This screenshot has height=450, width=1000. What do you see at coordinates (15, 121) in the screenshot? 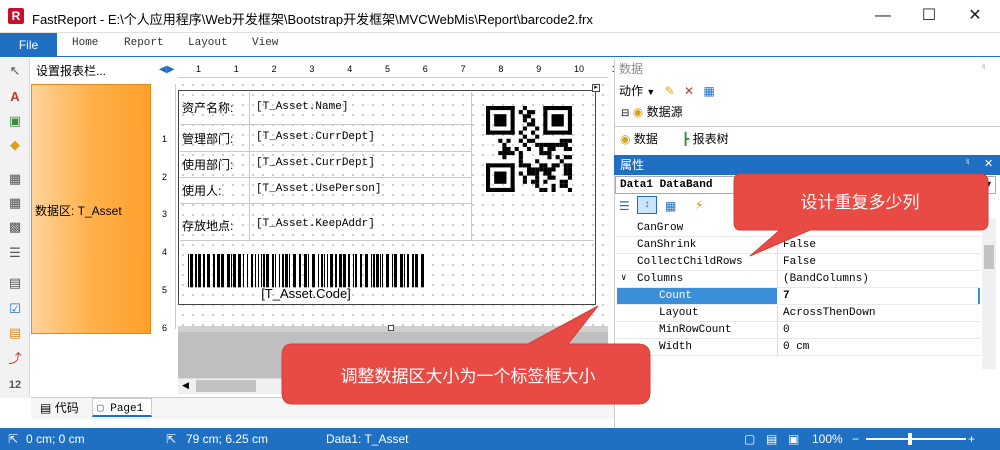
I see `picture-icon: ▣` at bounding box center [15, 121].